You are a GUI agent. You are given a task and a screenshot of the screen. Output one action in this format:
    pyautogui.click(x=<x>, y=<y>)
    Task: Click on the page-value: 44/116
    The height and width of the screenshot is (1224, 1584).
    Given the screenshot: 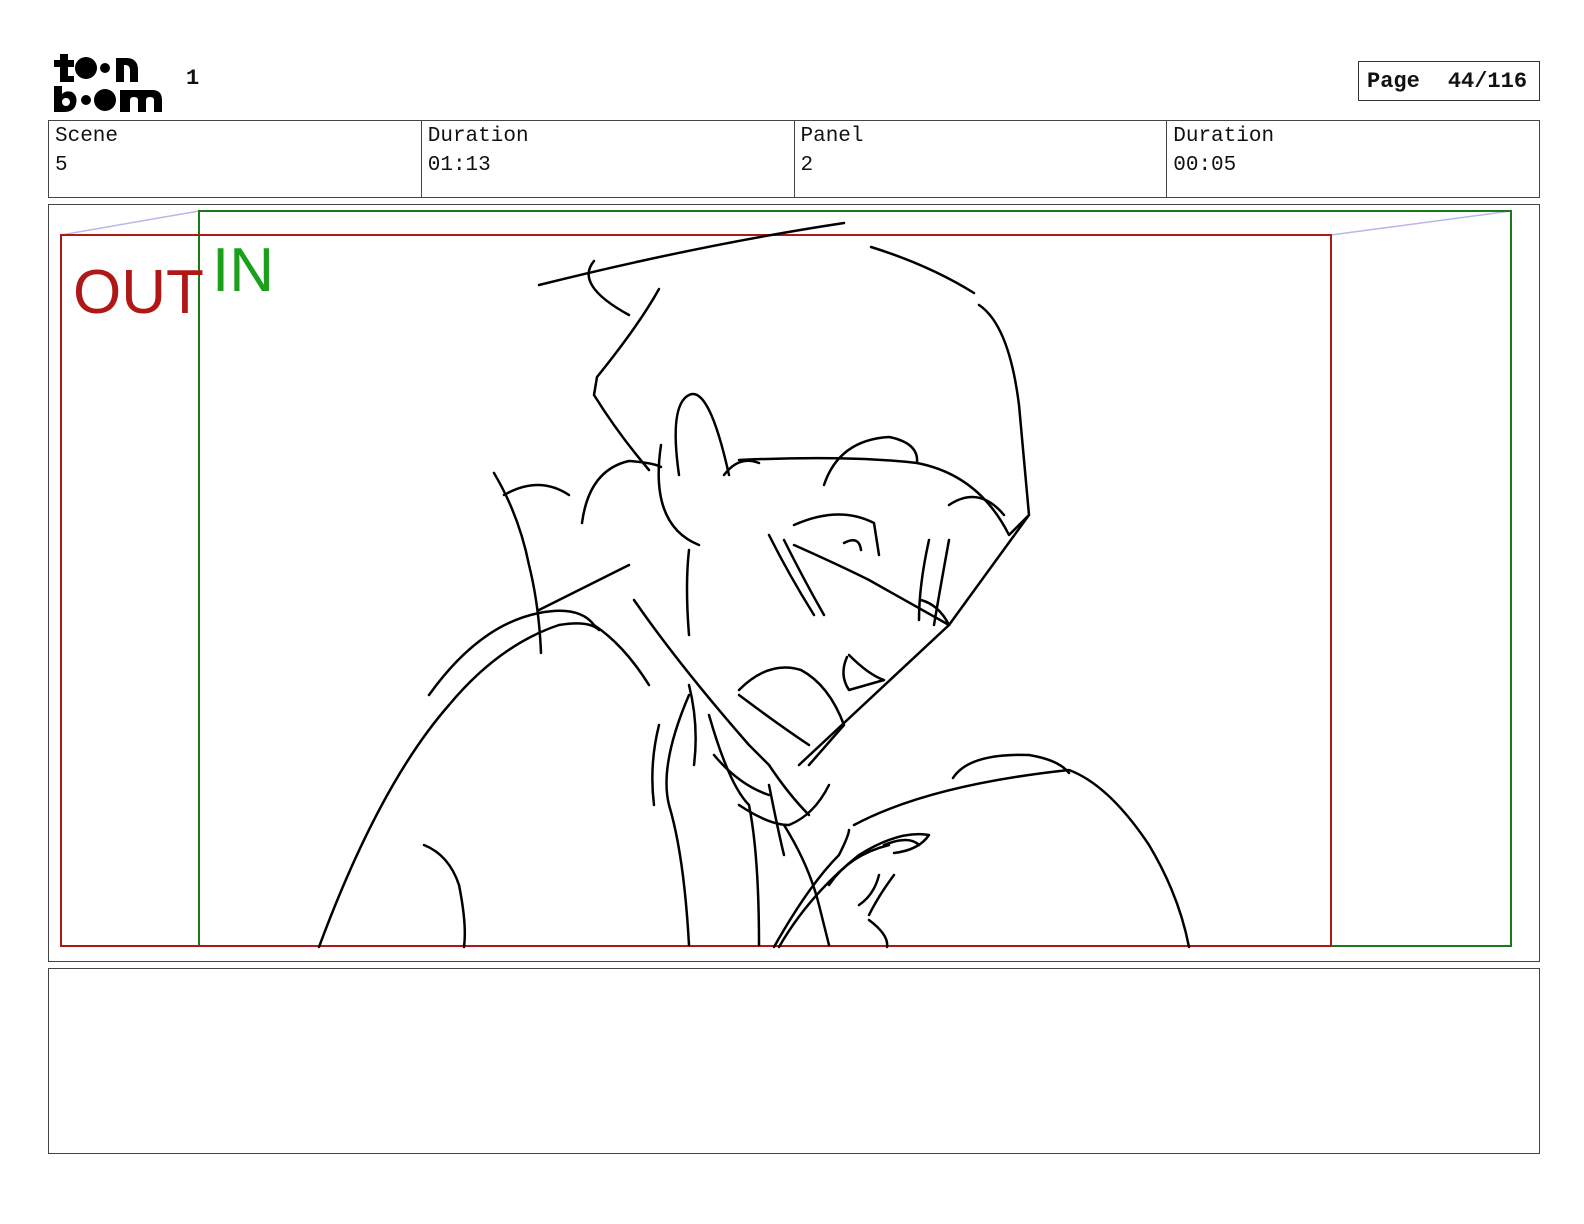 What is the action you would take?
    pyautogui.click(x=1487, y=81)
    